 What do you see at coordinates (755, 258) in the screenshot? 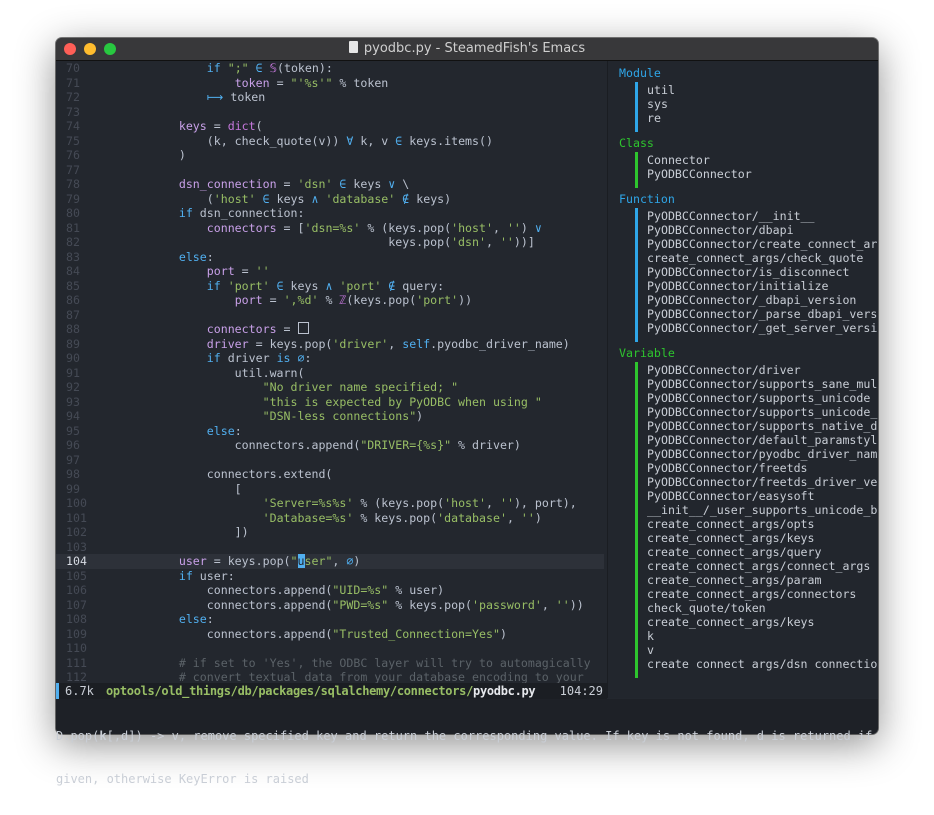
I see `sidebar-item: create_connect_args/check_quote` at bounding box center [755, 258].